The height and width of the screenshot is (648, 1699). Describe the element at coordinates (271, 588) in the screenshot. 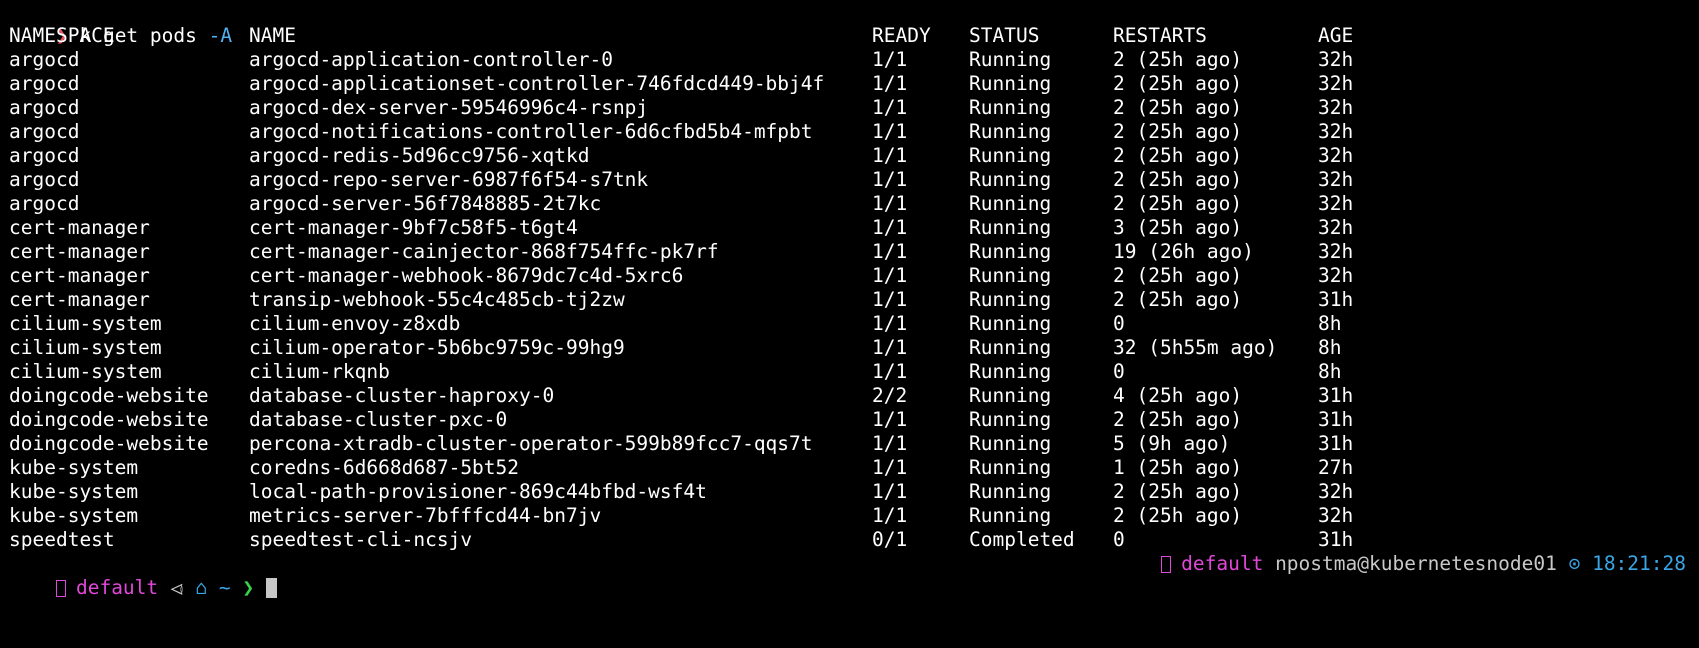

I see `text-cursor` at that location.